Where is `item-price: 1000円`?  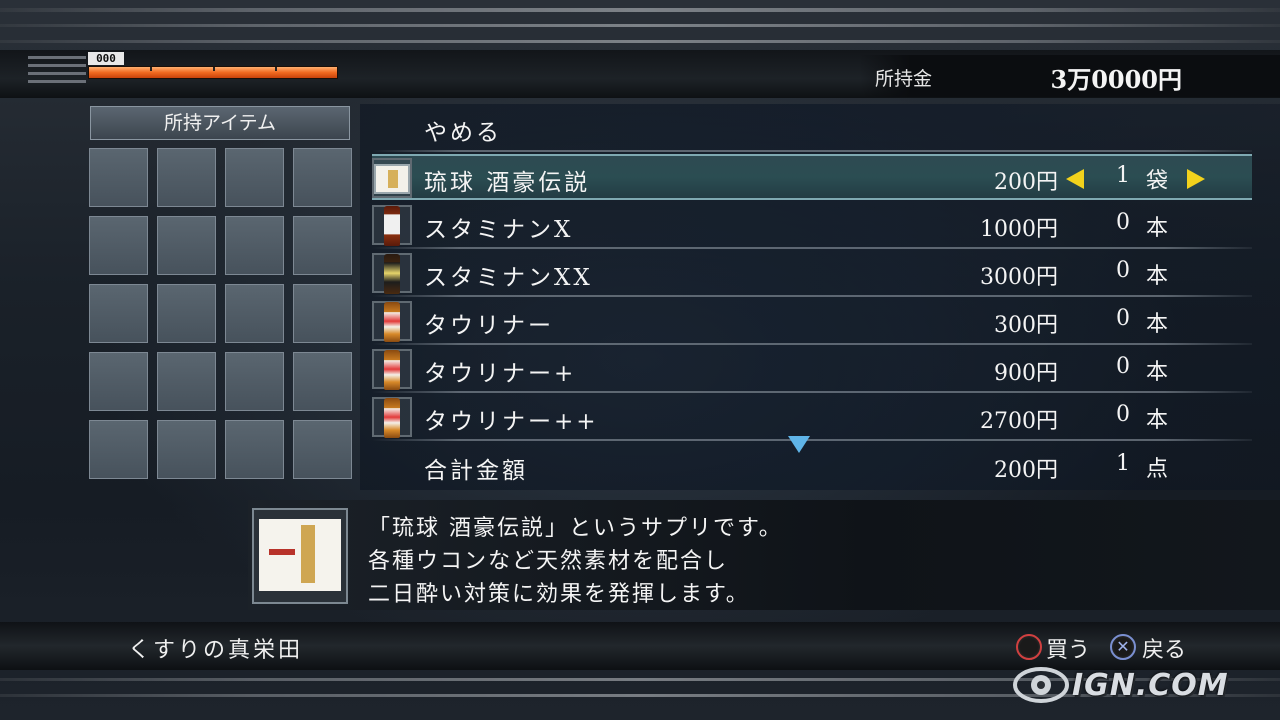 item-price: 1000円 is located at coordinates (1019, 229).